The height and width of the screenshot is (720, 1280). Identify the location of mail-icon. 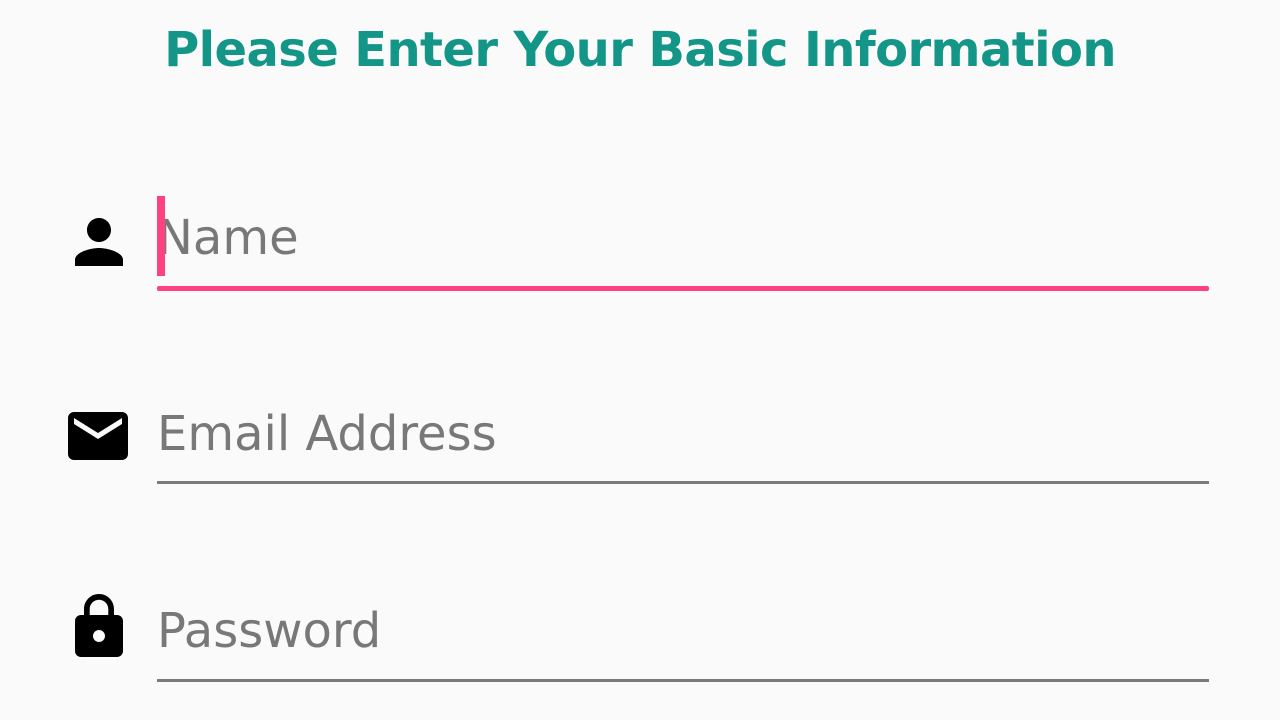
(98, 436).